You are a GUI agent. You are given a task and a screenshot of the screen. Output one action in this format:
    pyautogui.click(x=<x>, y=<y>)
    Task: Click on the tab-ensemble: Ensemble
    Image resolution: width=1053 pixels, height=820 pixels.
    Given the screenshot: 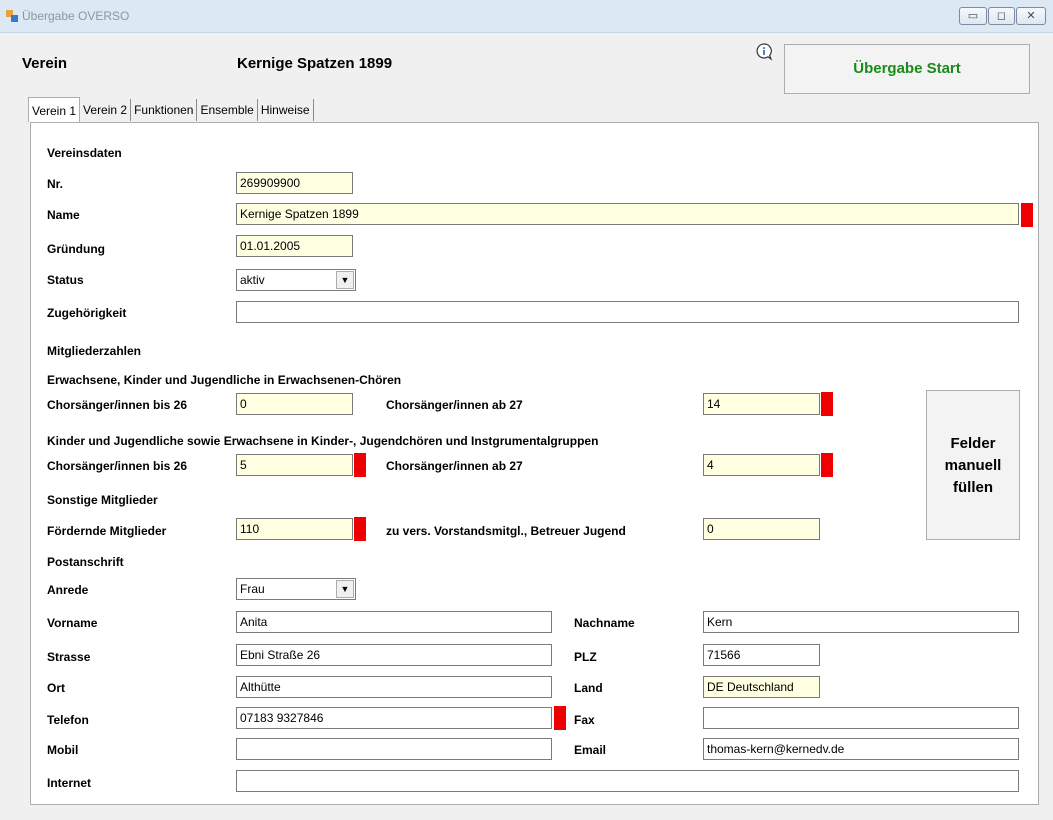 What is the action you would take?
    pyautogui.click(x=227, y=110)
    